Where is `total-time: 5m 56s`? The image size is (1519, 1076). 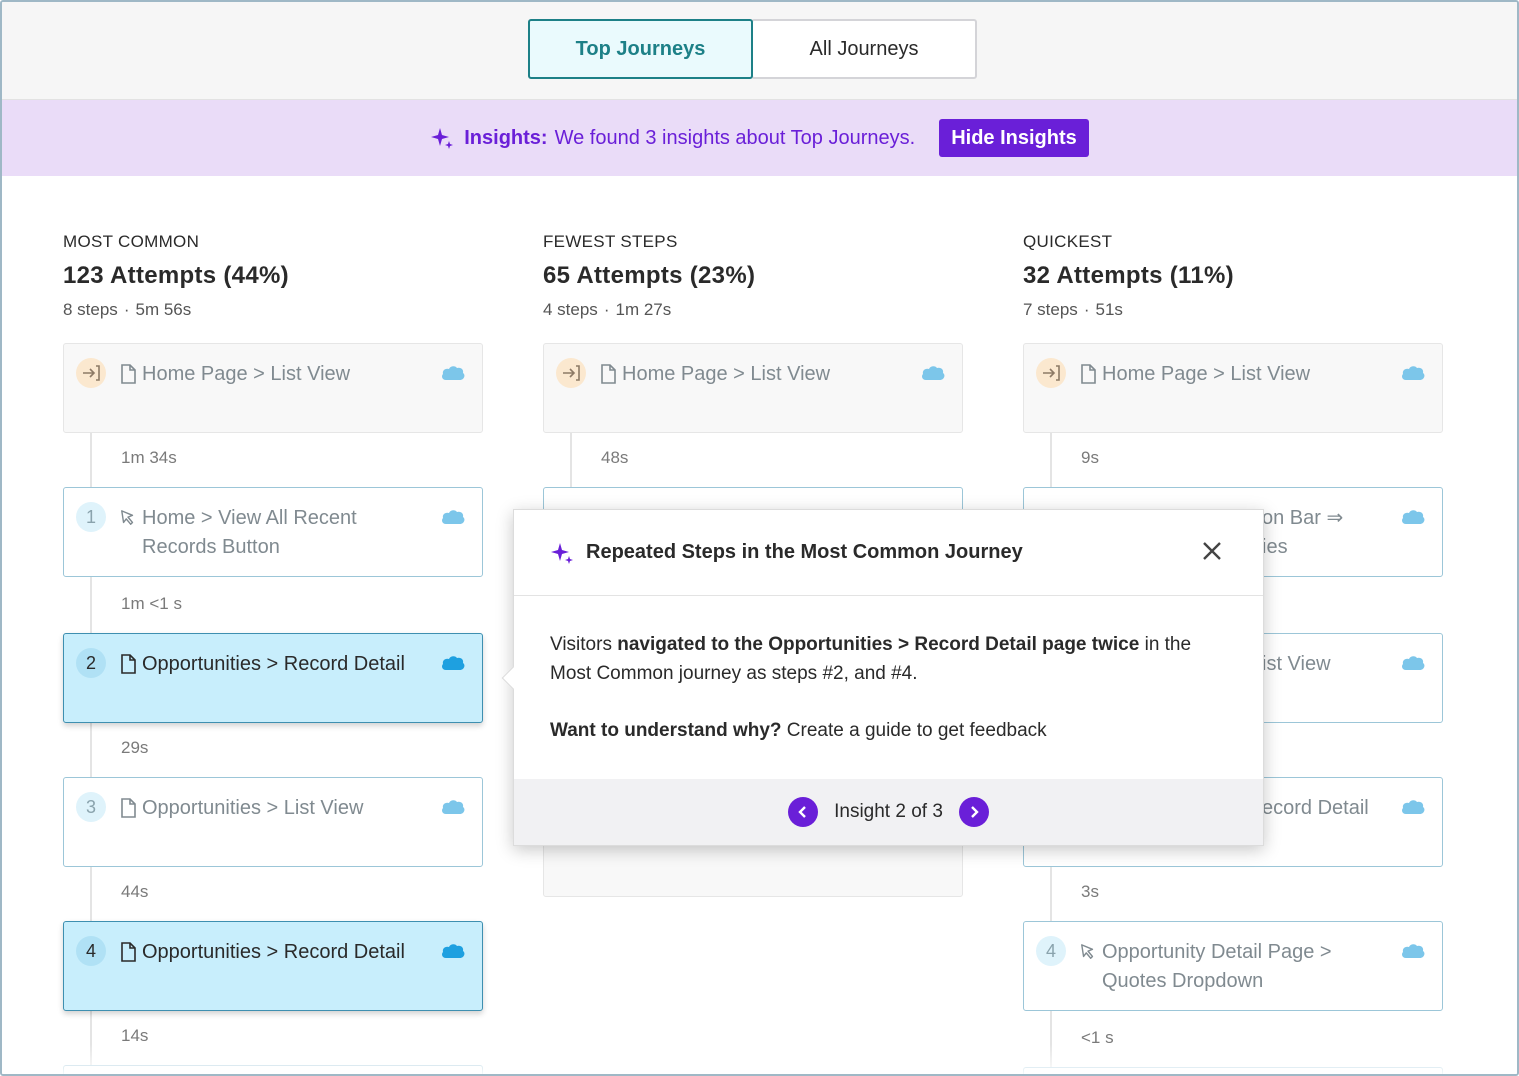 total-time: 5m 56s is located at coordinates (163, 309).